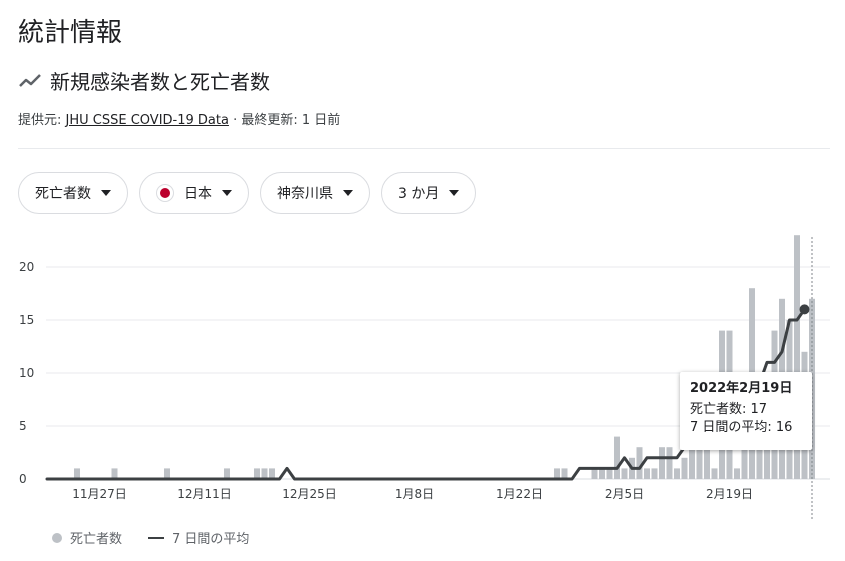  I want to click on divider, so click(424, 148).